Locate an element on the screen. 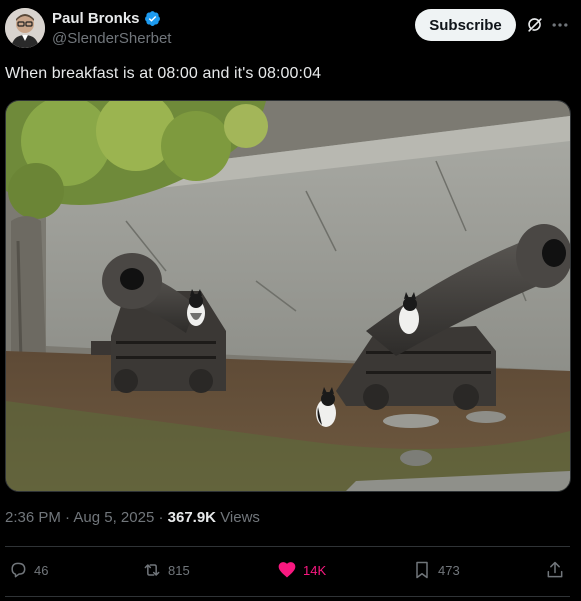 Image resolution: width=581 pixels, height=601 pixels. author-name: Paul Bronks is located at coordinates (106, 18).